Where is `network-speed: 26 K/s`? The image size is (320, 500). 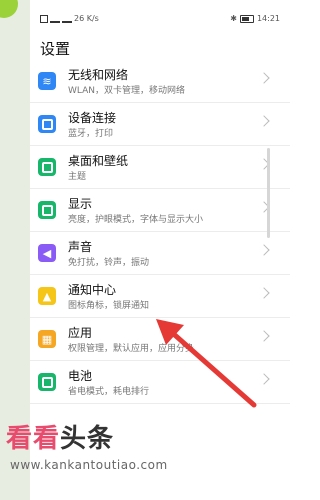 network-speed: 26 K/s is located at coordinates (86, 18).